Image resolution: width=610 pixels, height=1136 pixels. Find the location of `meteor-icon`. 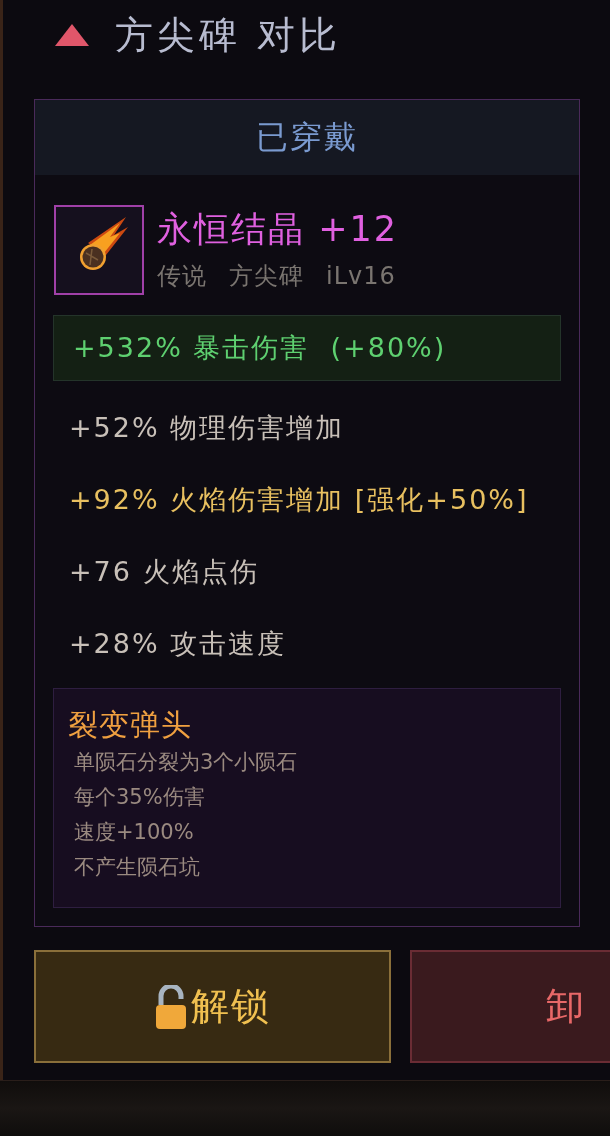

meteor-icon is located at coordinates (99, 250).